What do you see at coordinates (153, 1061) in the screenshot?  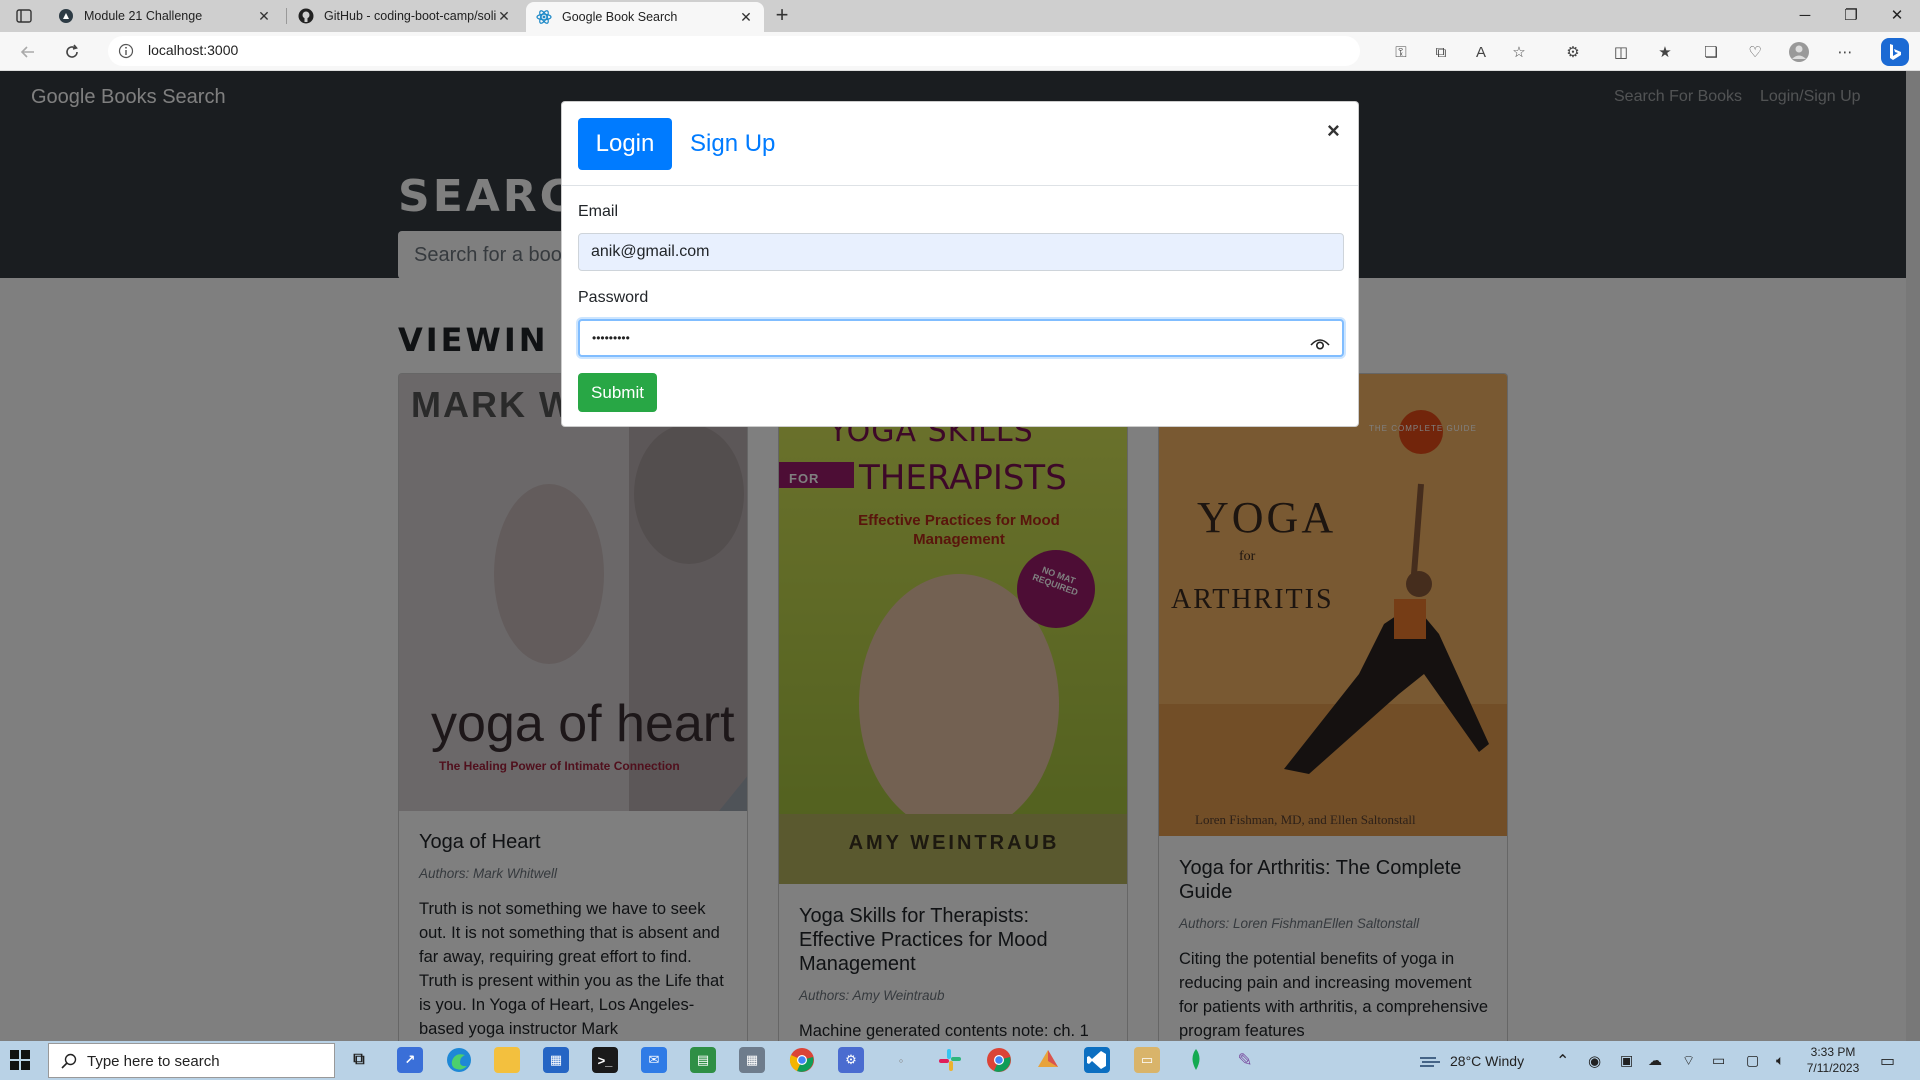 I see `taskbar-search-placeholder: Type here to search` at bounding box center [153, 1061].